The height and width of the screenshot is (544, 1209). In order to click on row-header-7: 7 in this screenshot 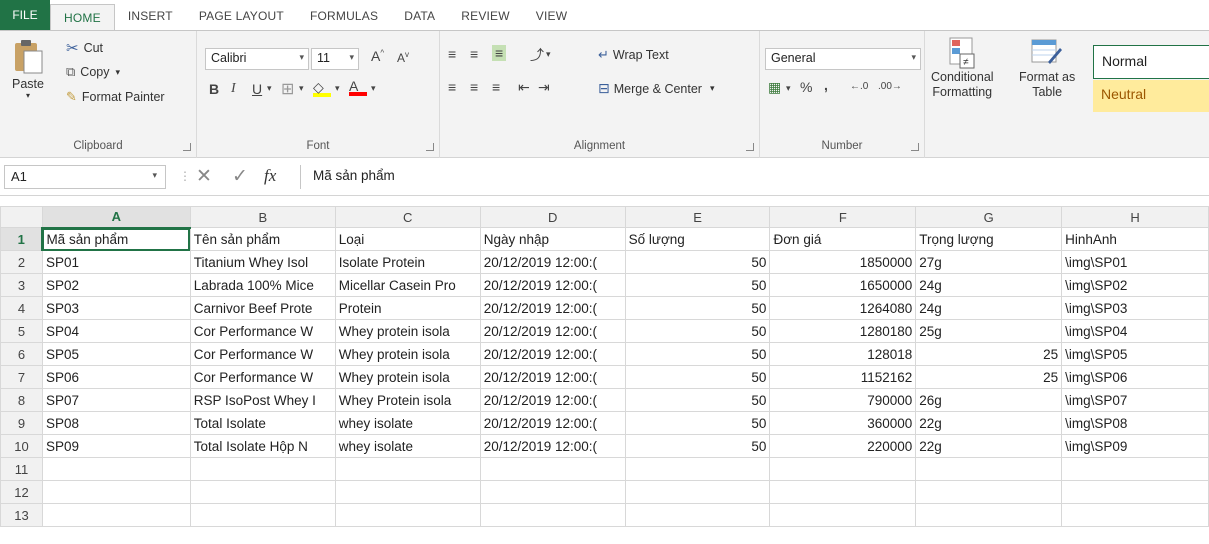, I will do `click(21, 377)`.